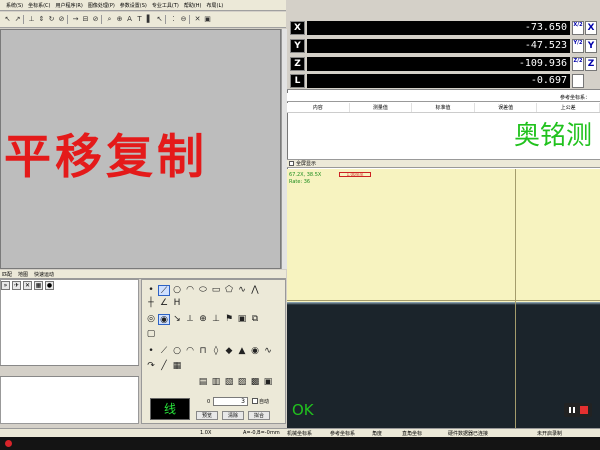 The image size is (600, 450). Describe the element at coordinates (39, 5) in the screenshot. I see `menu-coordinate: 坐标系(C)` at that location.